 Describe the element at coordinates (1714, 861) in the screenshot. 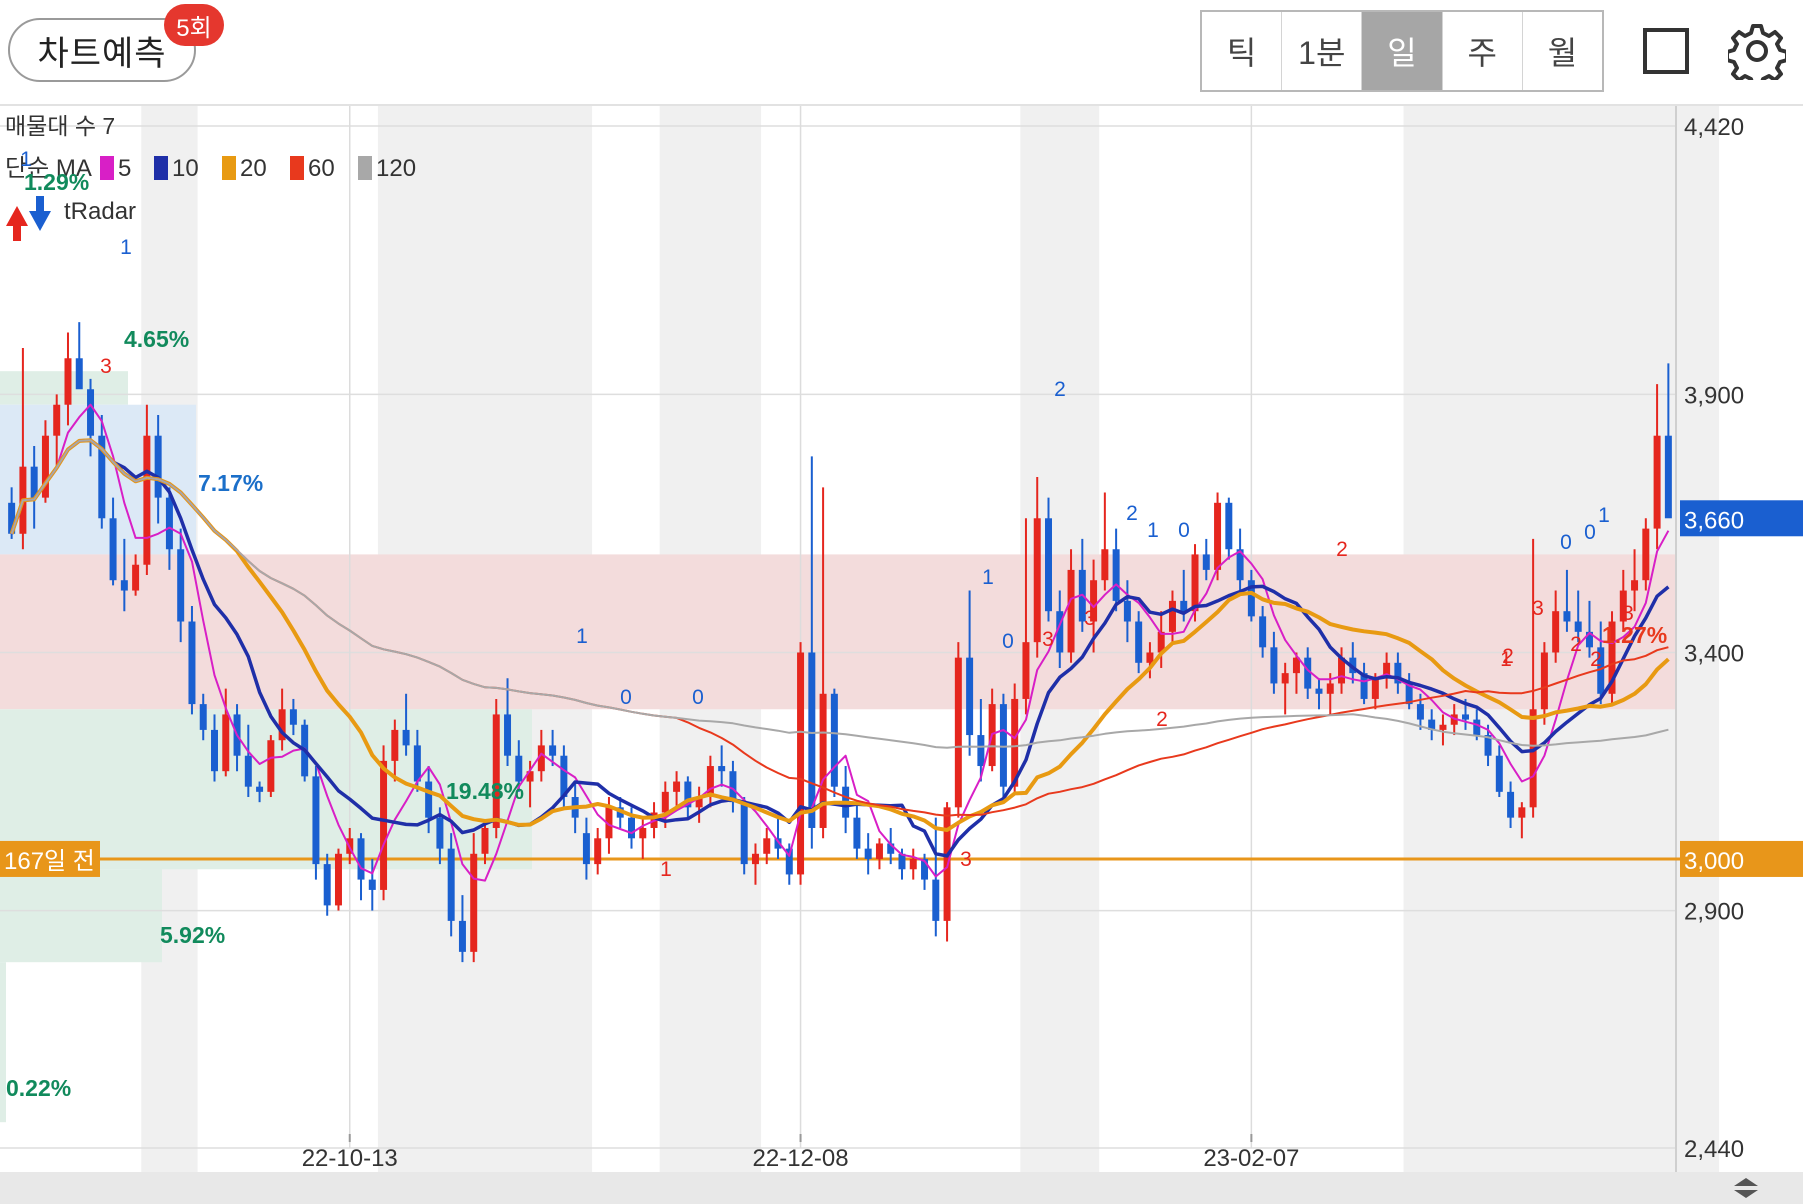

I see `reference-value: 3,000` at that location.